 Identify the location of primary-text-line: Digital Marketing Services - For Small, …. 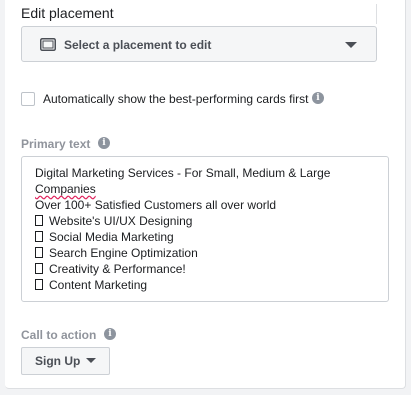
(183, 173).